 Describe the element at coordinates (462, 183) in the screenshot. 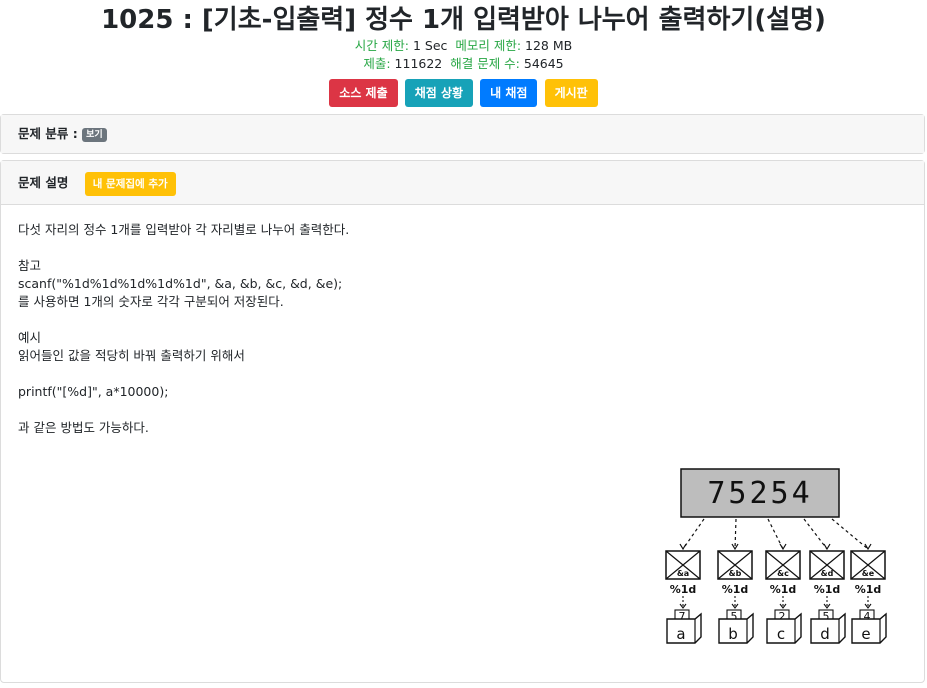

I see `description-header: 문제 설명 내 문제집에 추가` at that location.